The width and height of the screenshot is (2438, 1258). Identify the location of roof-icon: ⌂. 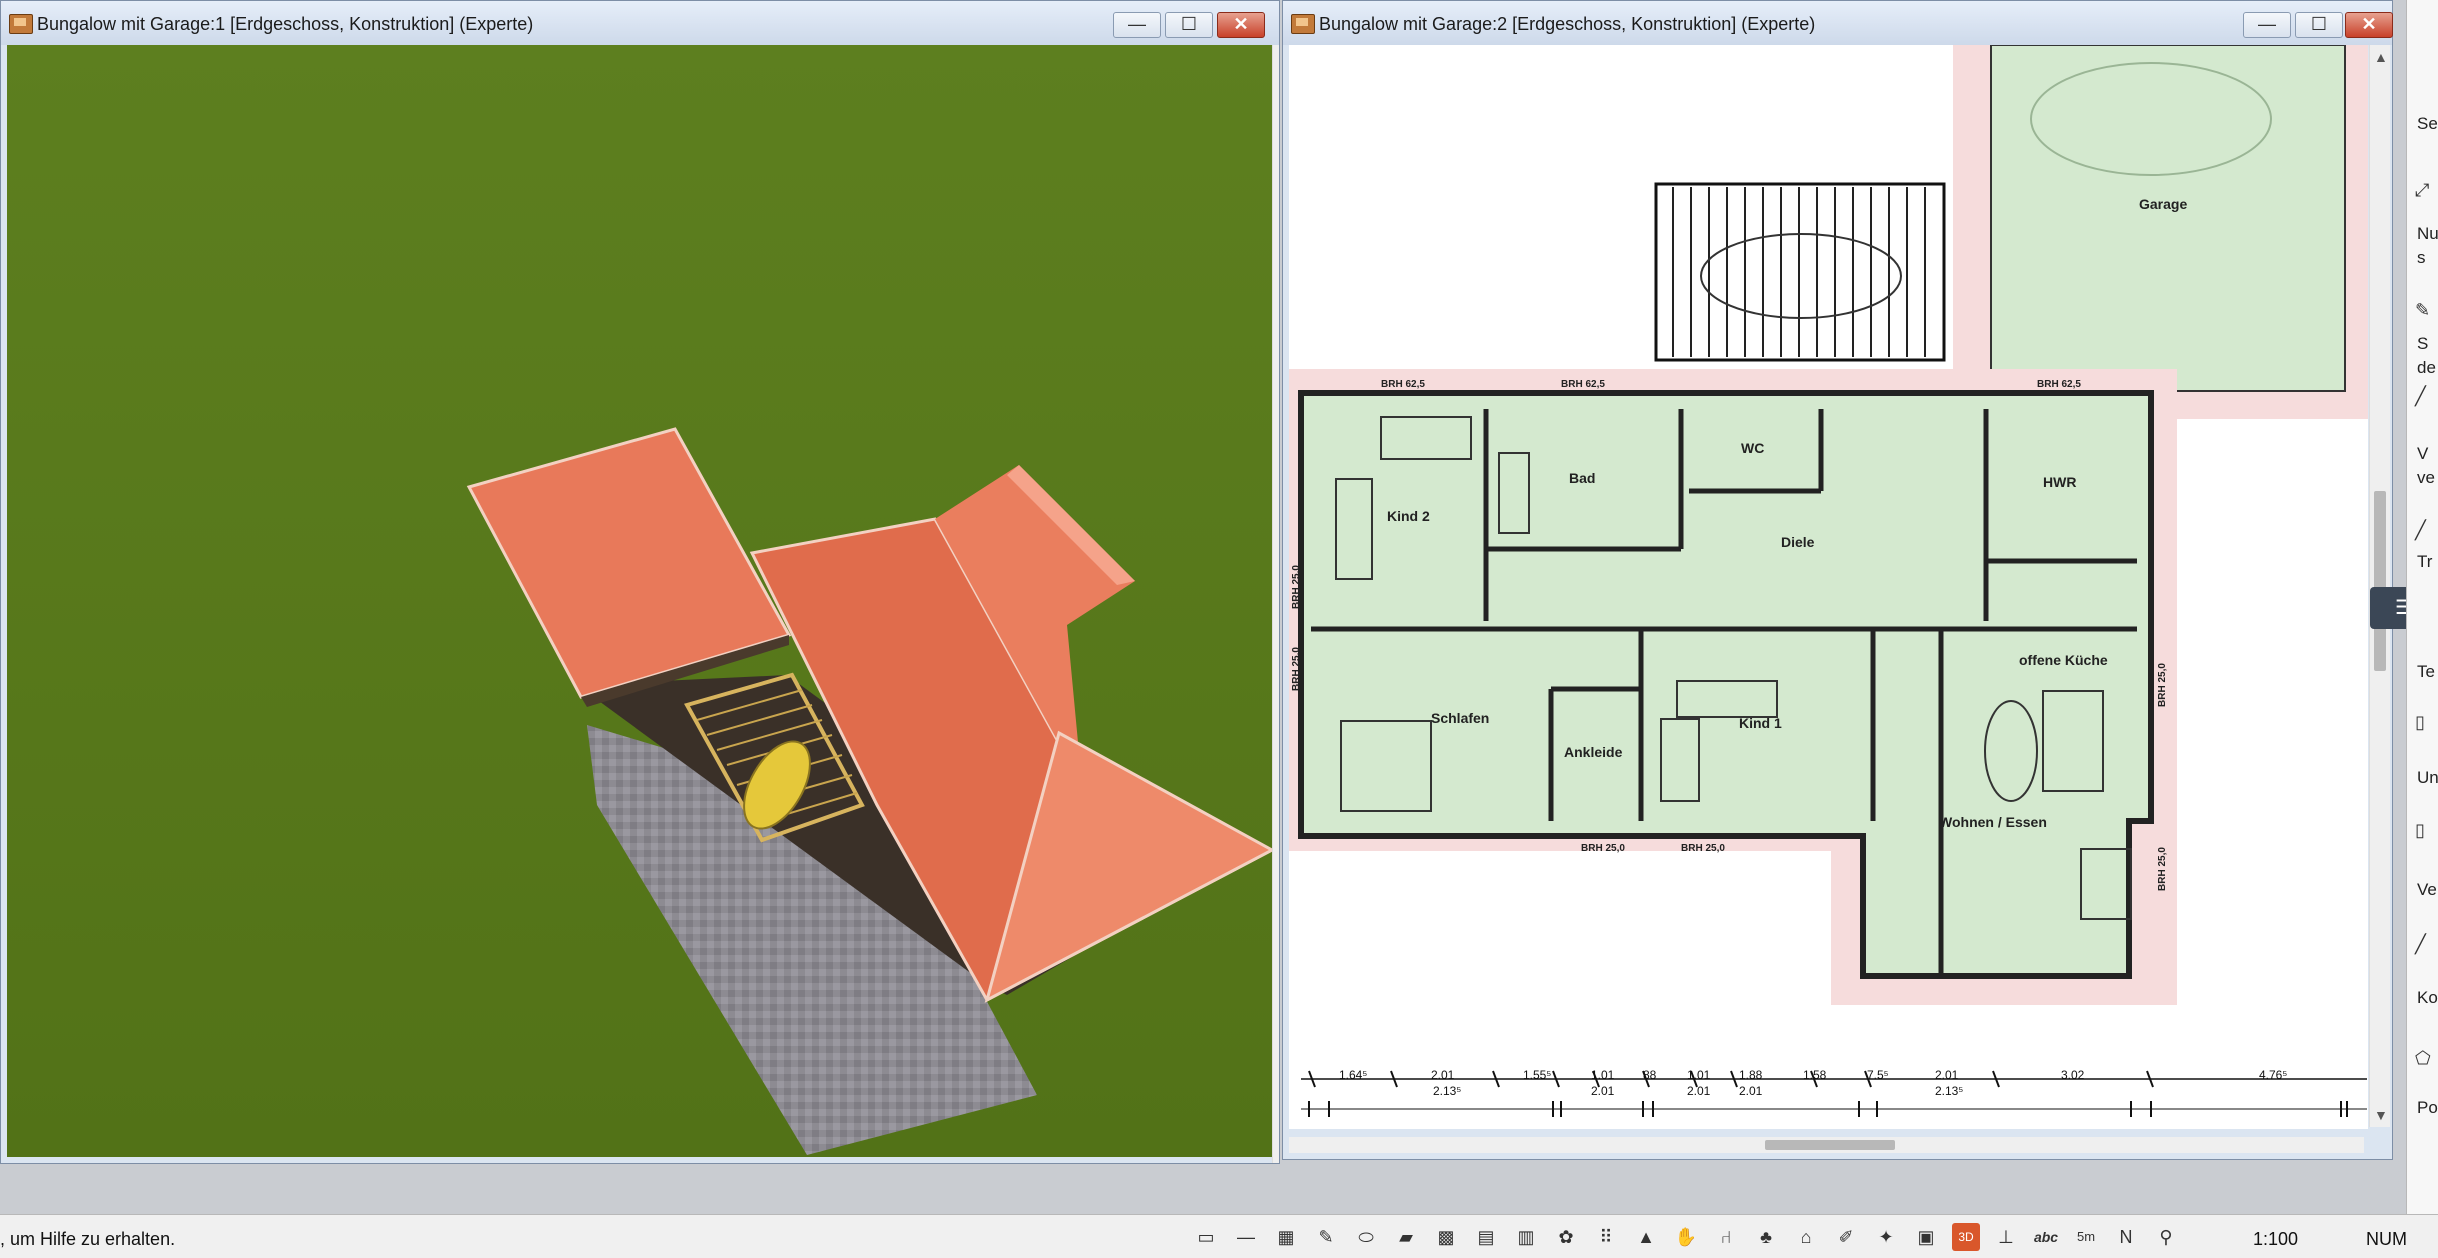
(1806, 1237).